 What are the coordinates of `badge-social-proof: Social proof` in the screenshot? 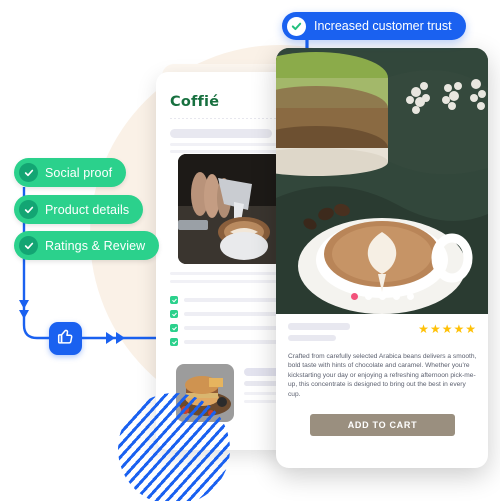 It's located at (70, 172).